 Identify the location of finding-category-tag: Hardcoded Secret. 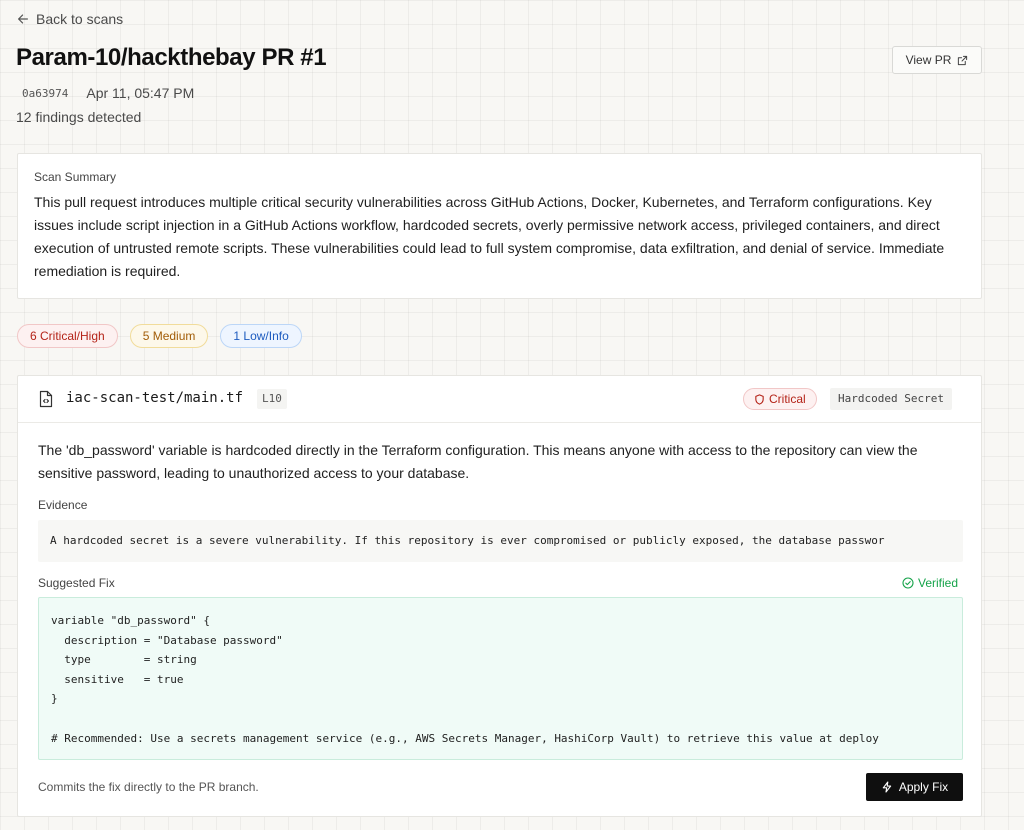
(891, 399).